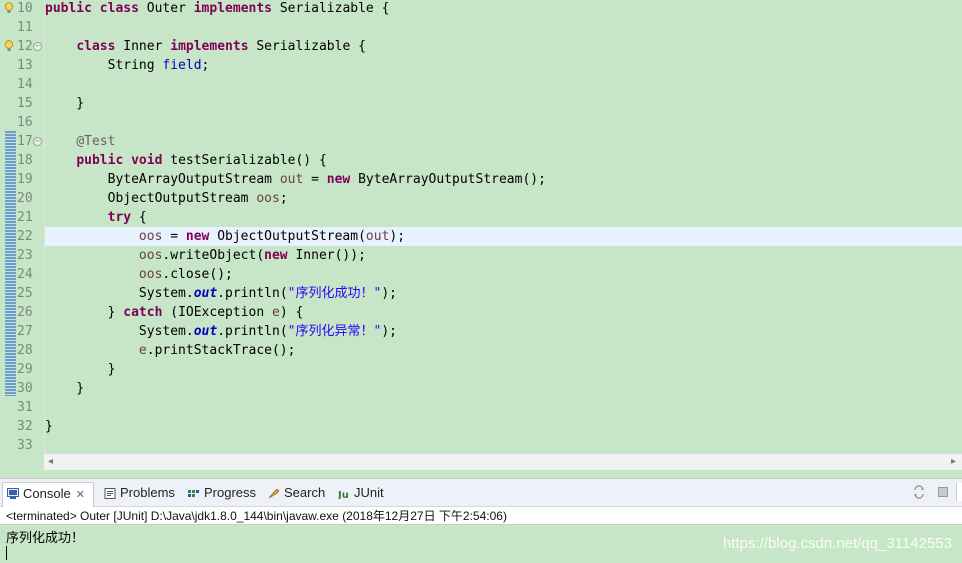 This screenshot has width=962, height=563. I want to click on scrollbar-left-arrow-icon: ◂, so click(50, 461).